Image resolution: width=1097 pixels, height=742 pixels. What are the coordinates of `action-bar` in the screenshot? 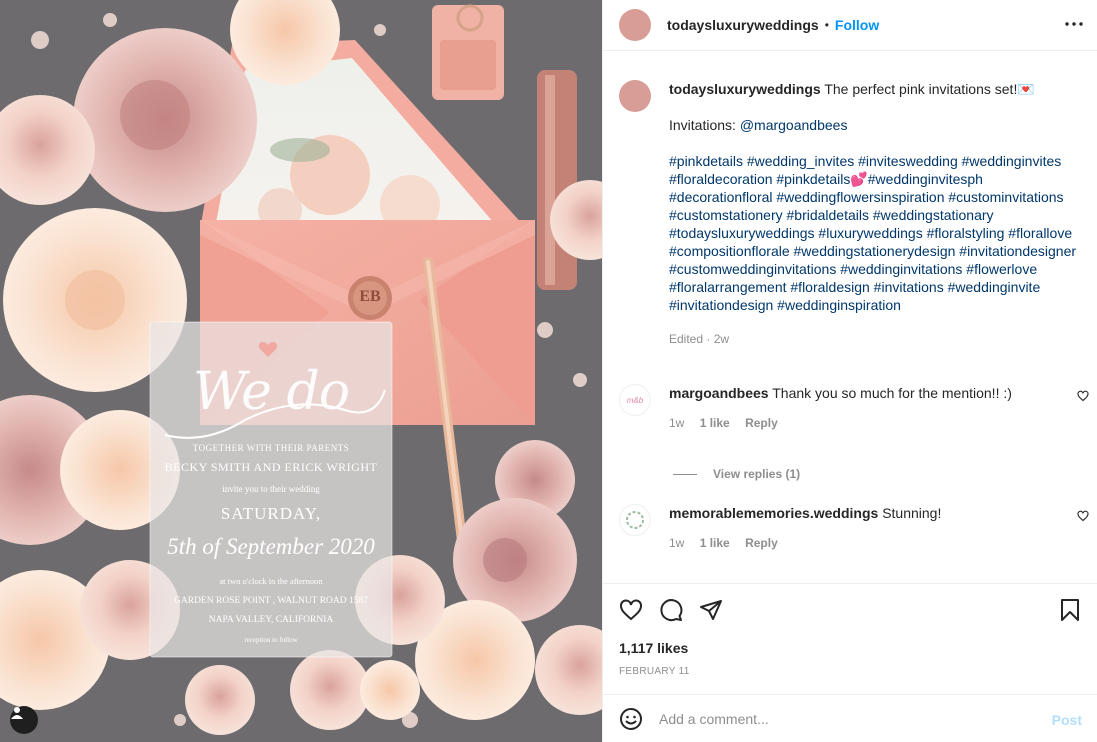 It's located at (850, 611).